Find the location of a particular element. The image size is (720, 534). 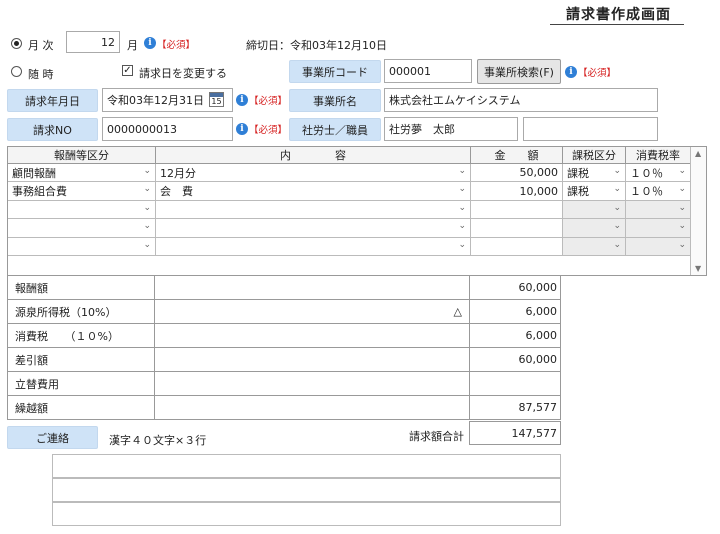

monthly-radio is located at coordinates (16, 43).